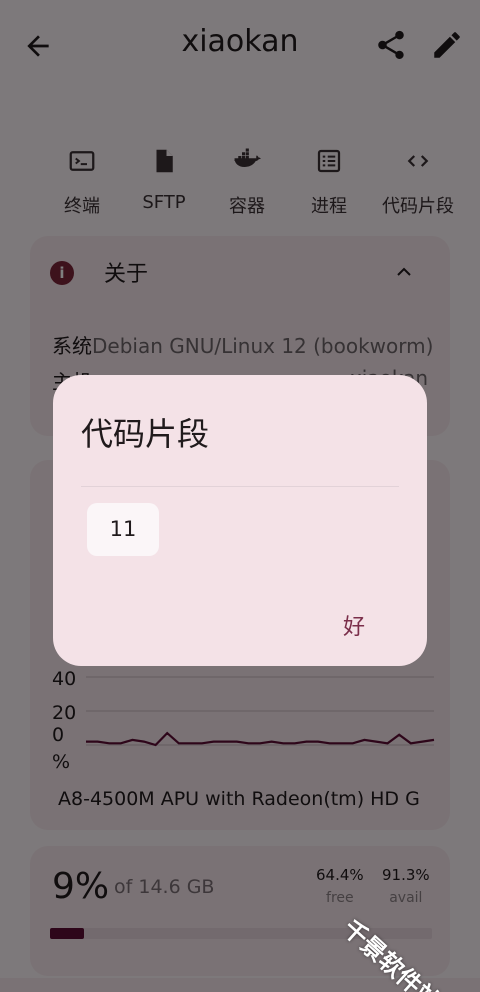 The height and width of the screenshot is (992, 480). I want to click on dialog-divider, so click(240, 486).